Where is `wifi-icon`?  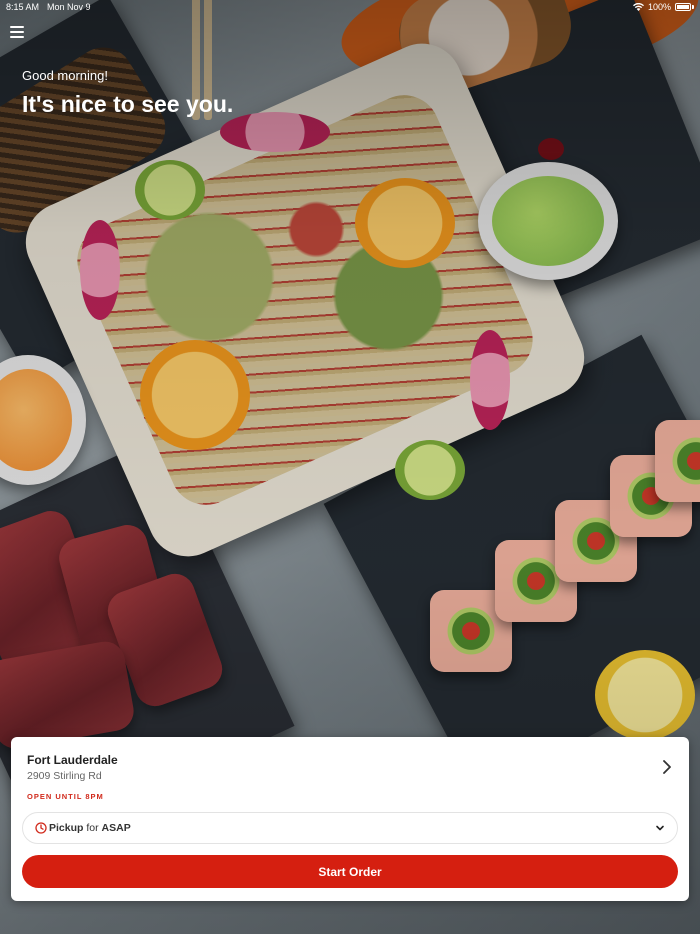
wifi-icon is located at coordinates (638, 7).